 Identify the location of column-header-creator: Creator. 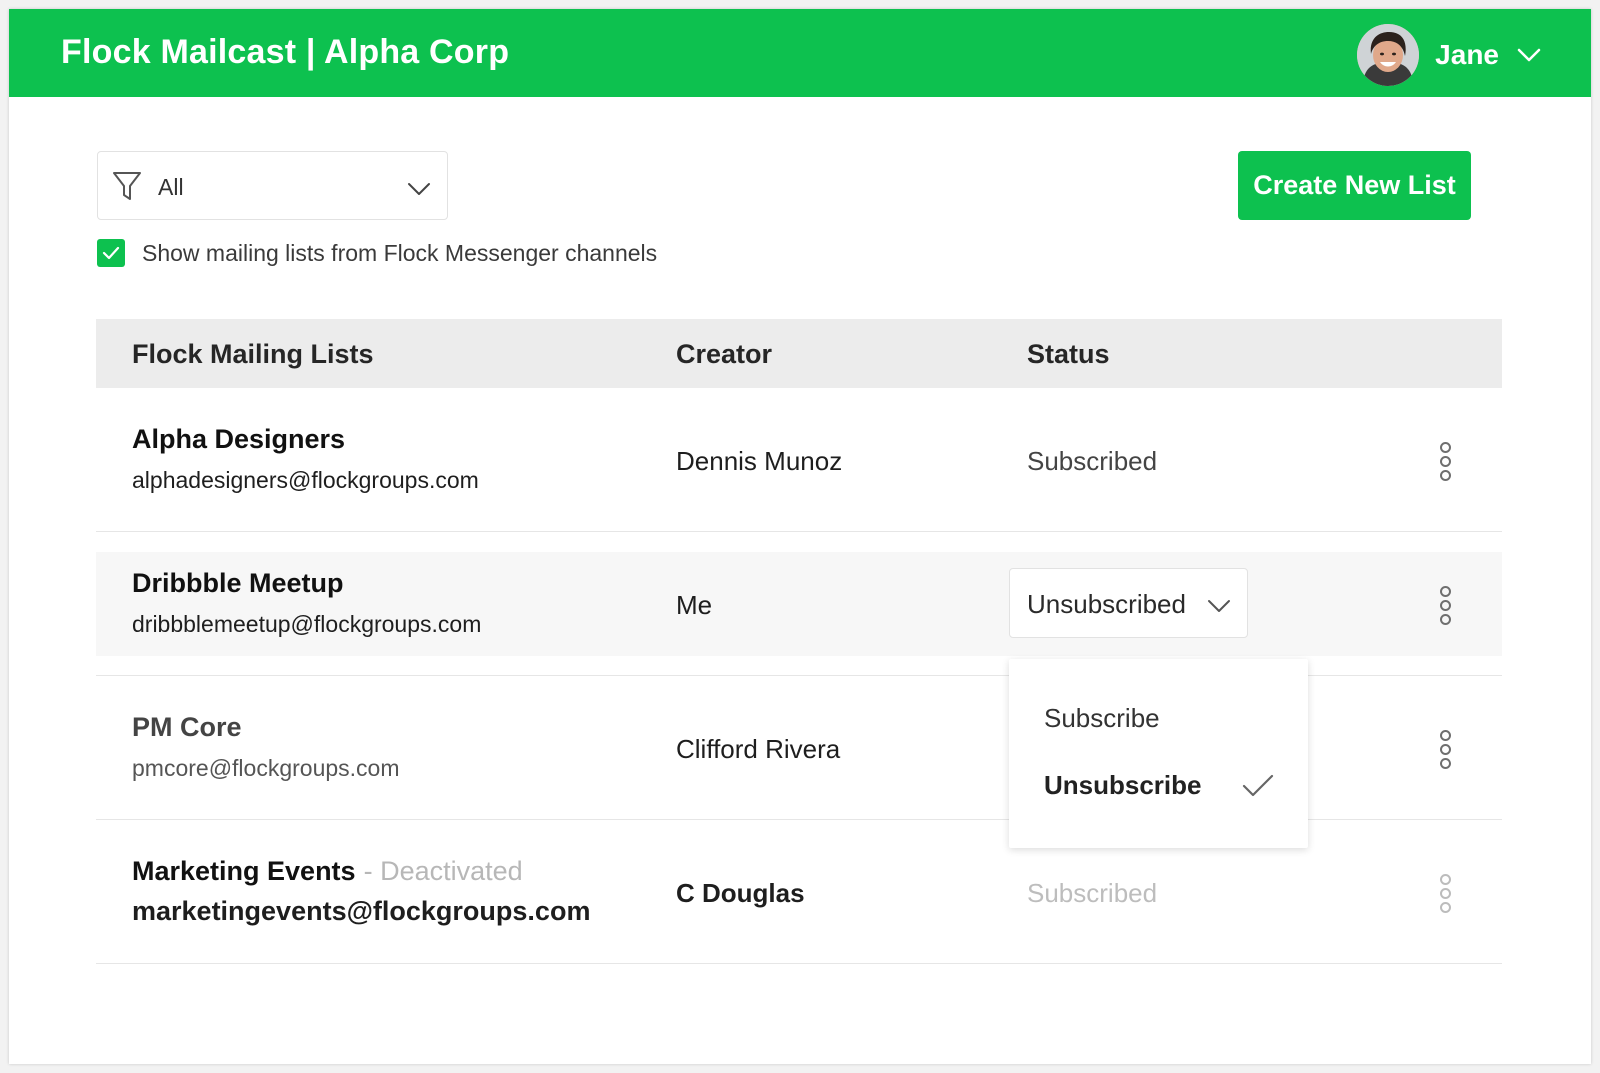
(724, 354).